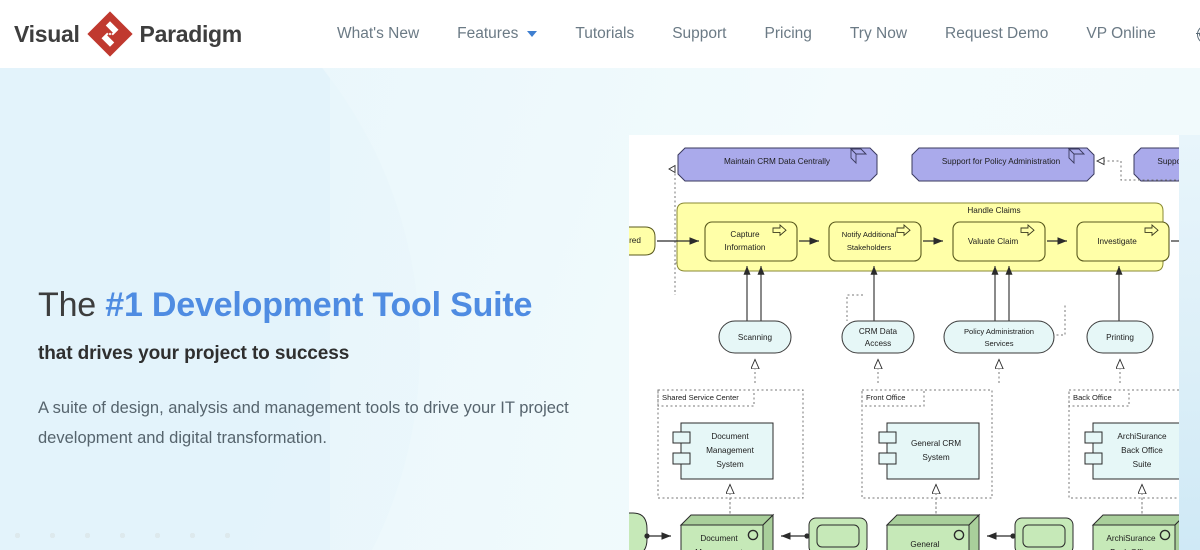 Image resolution: width=1200 pixels, height=550 pixels. Describe the element at coordinates (488, 33) in the screenshot. I see `nav-item-label: Features` at that location.